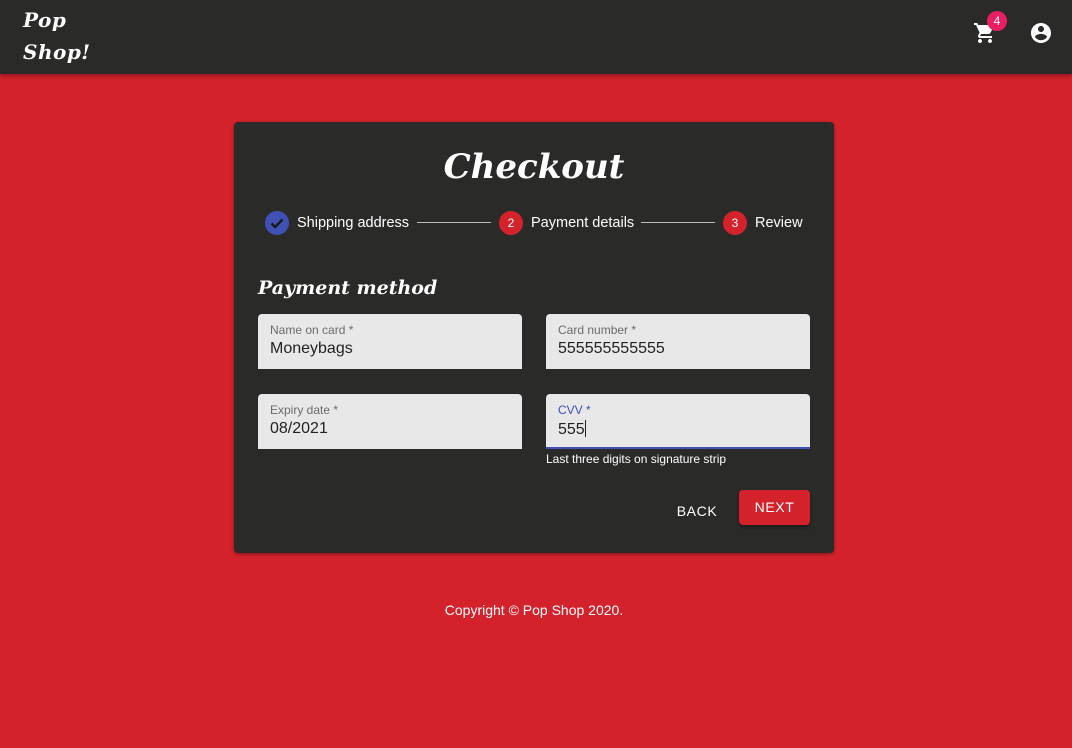 The width and height of the screenshot is (1072, 748). I want to click on section-title: Payment method, so click(348, 288).